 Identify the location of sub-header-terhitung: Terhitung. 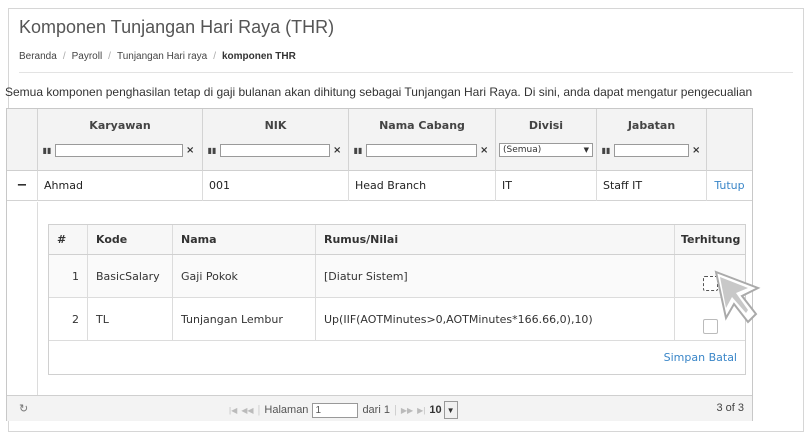
(711, 239).